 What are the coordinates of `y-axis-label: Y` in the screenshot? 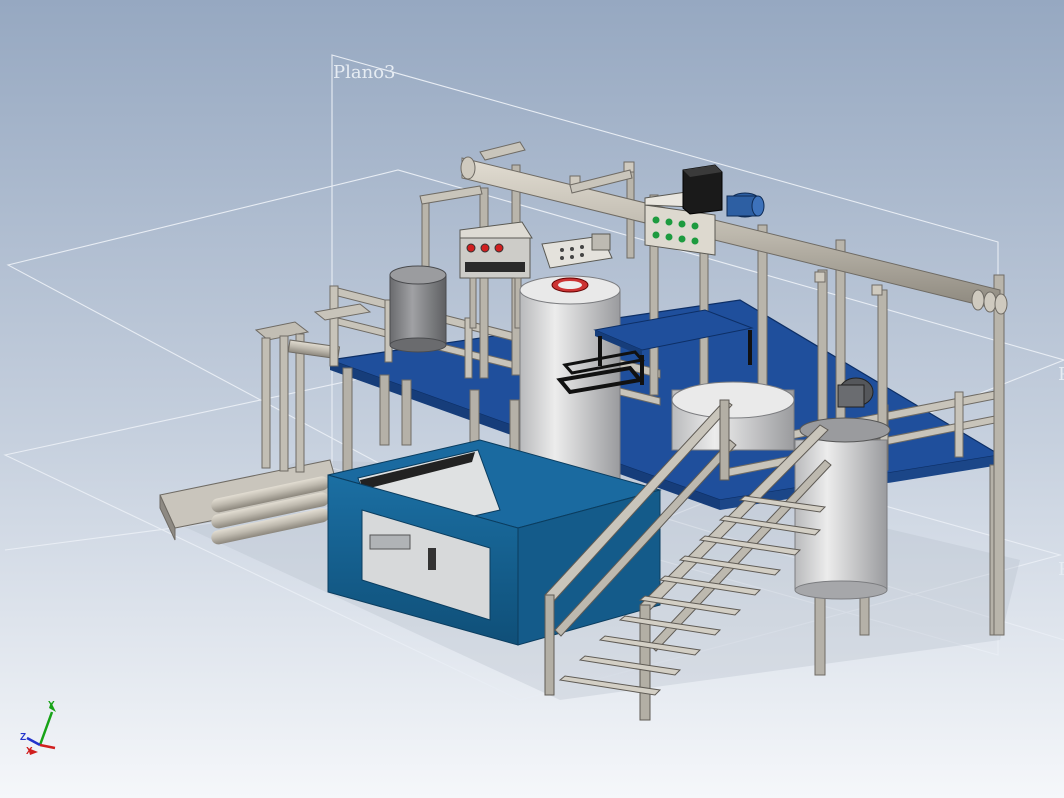 It's located at (51, 705).